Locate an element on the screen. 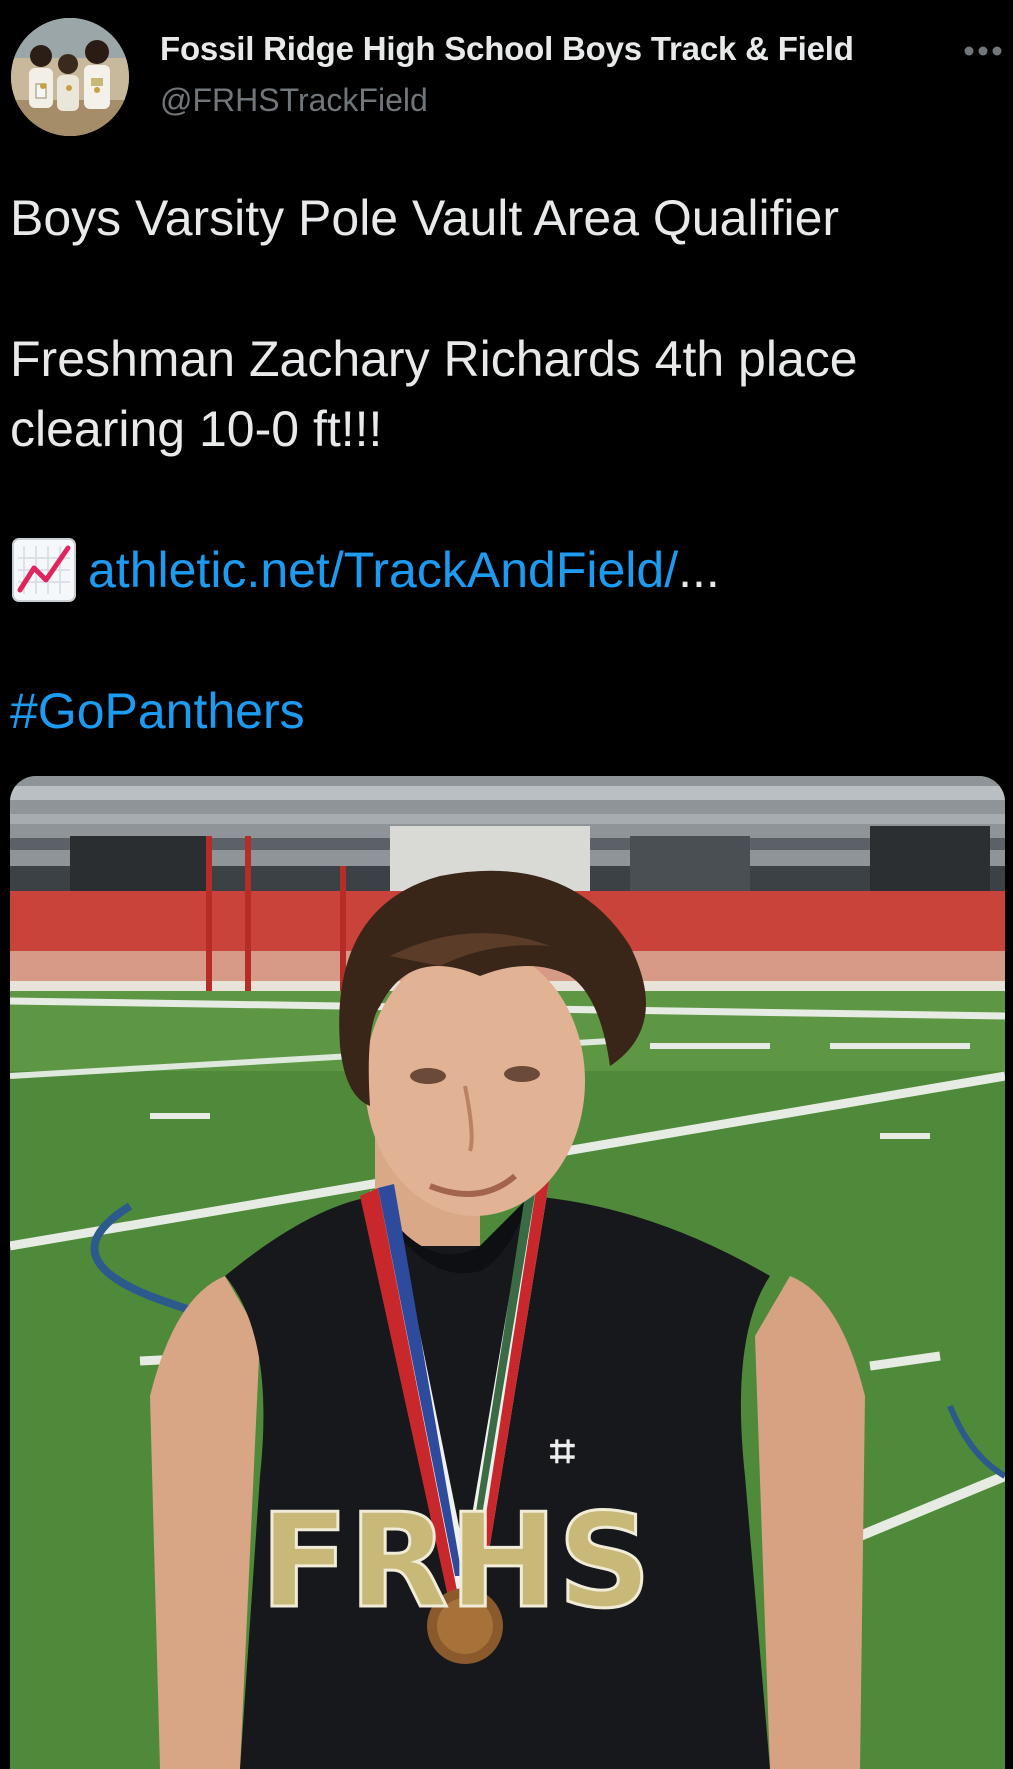  avatar is located at coordinates (70, 77).